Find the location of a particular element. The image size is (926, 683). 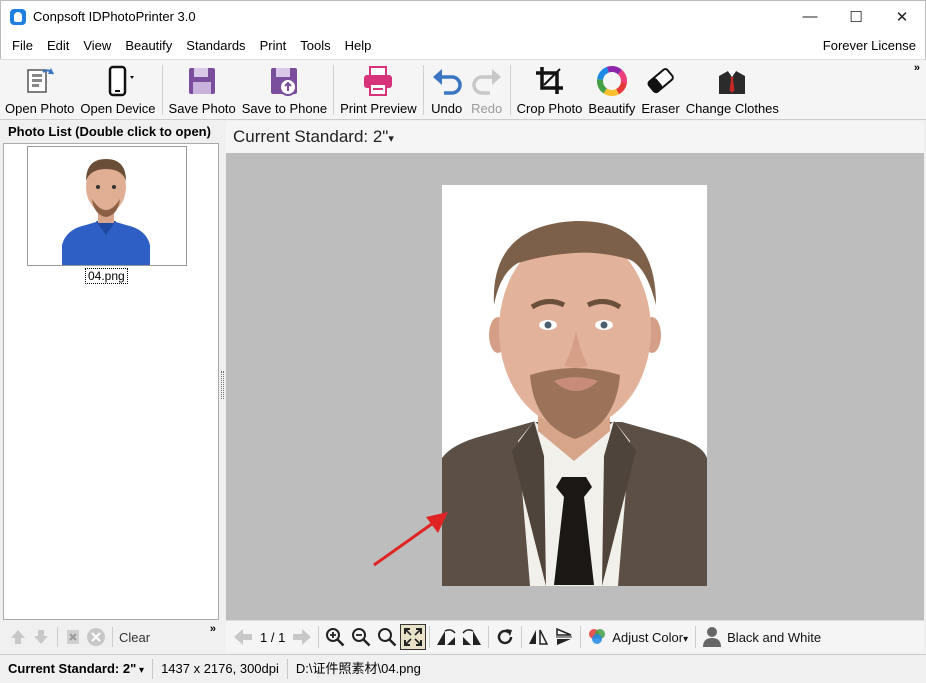

current-standard-selector: Current Standard: 2"▾ is located at coordinates (575, 137).